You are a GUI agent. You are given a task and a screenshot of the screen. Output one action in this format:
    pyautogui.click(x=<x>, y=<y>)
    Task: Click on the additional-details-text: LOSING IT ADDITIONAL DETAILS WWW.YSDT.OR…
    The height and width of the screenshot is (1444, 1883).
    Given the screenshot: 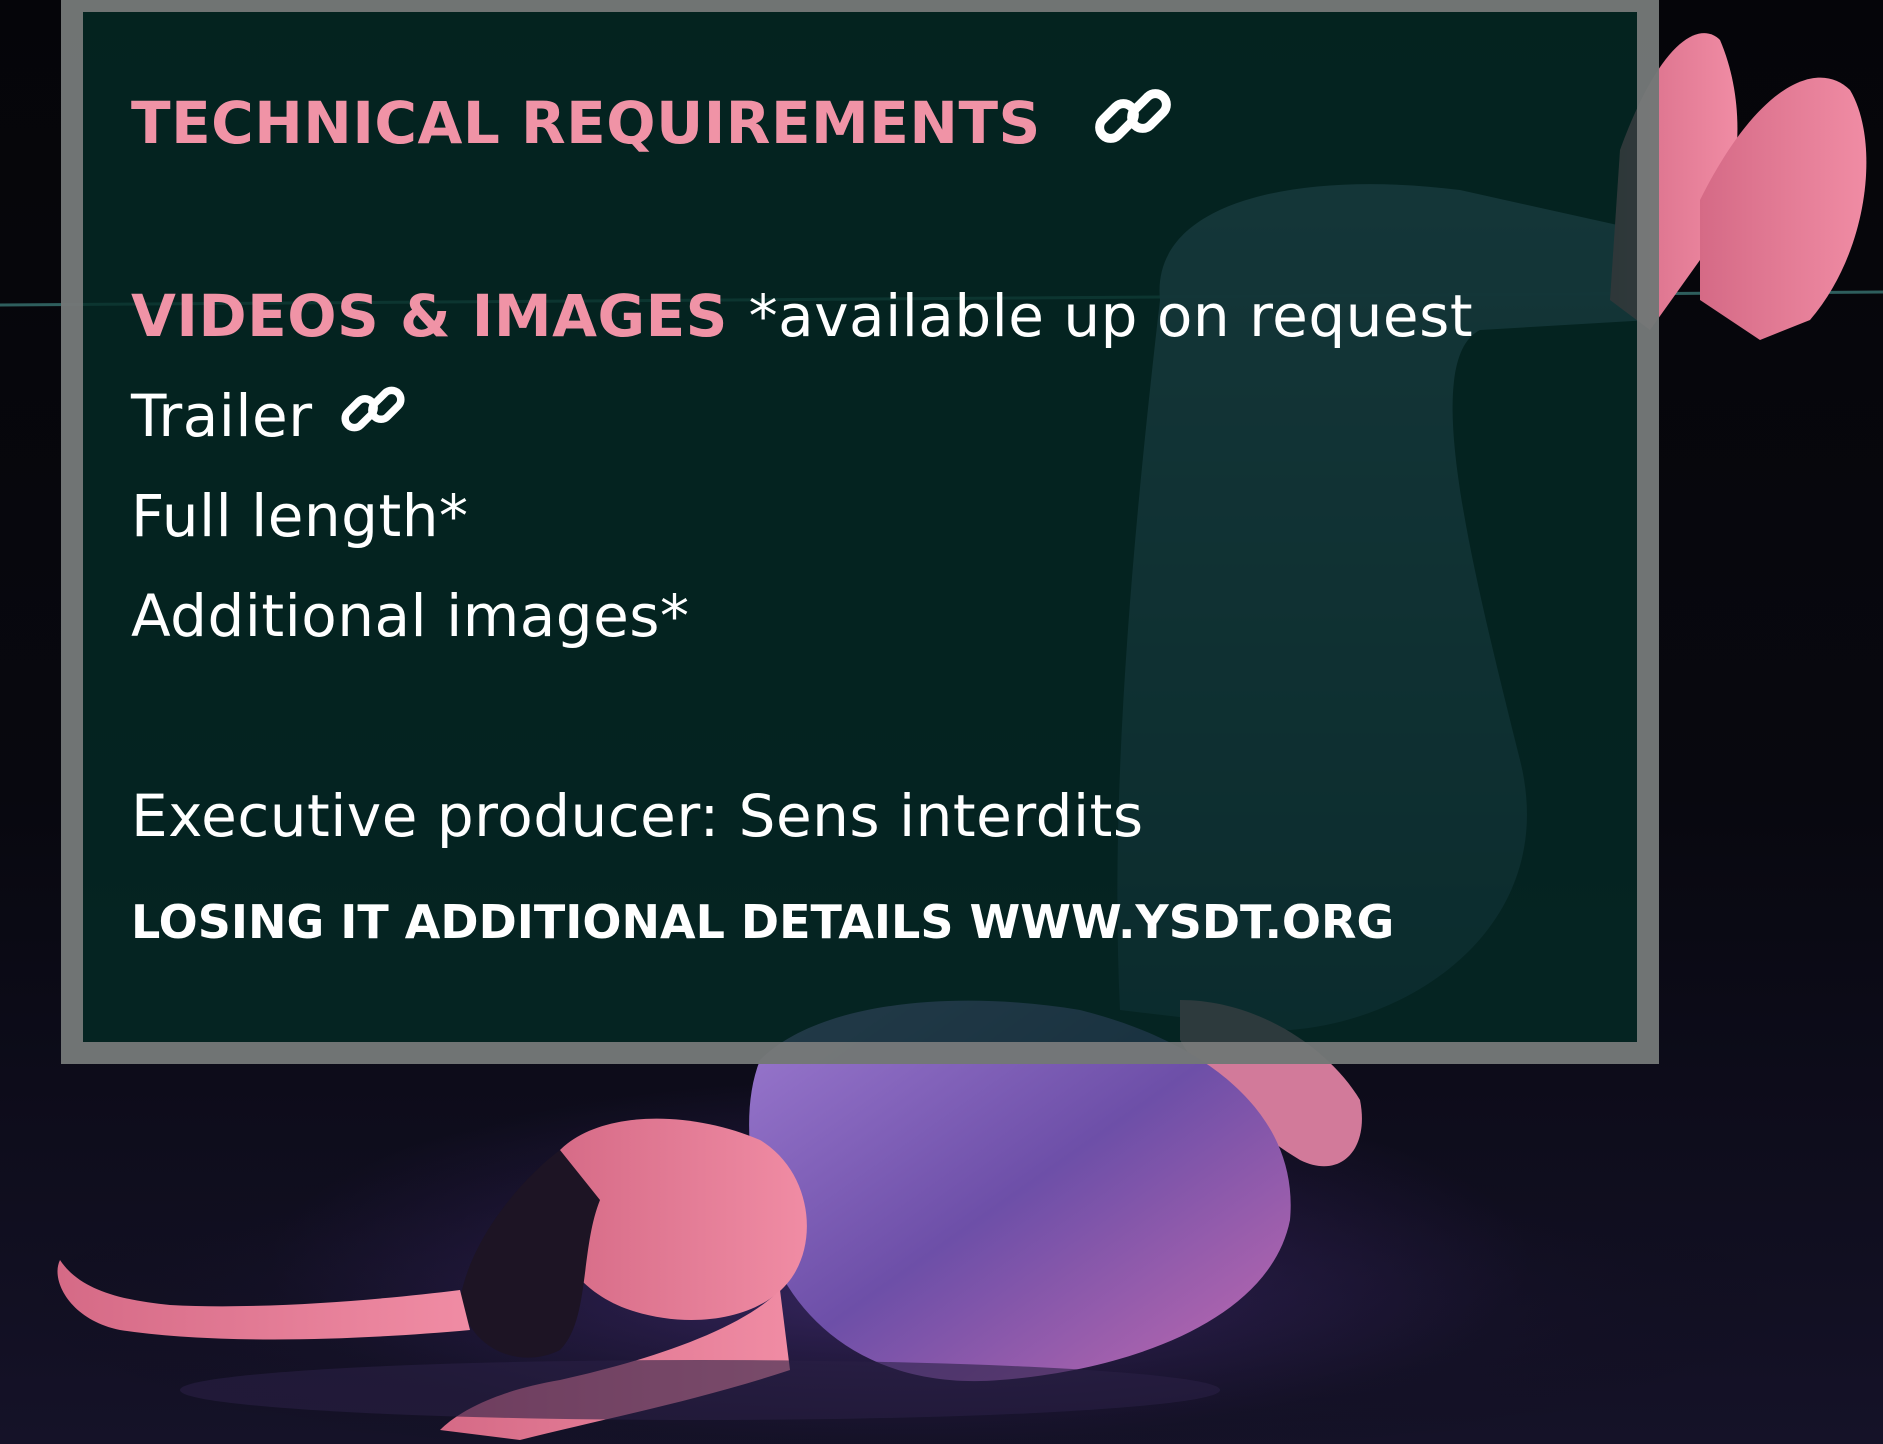 What is the action you would take?
    pyautogui.click(x=763, y=922)
    